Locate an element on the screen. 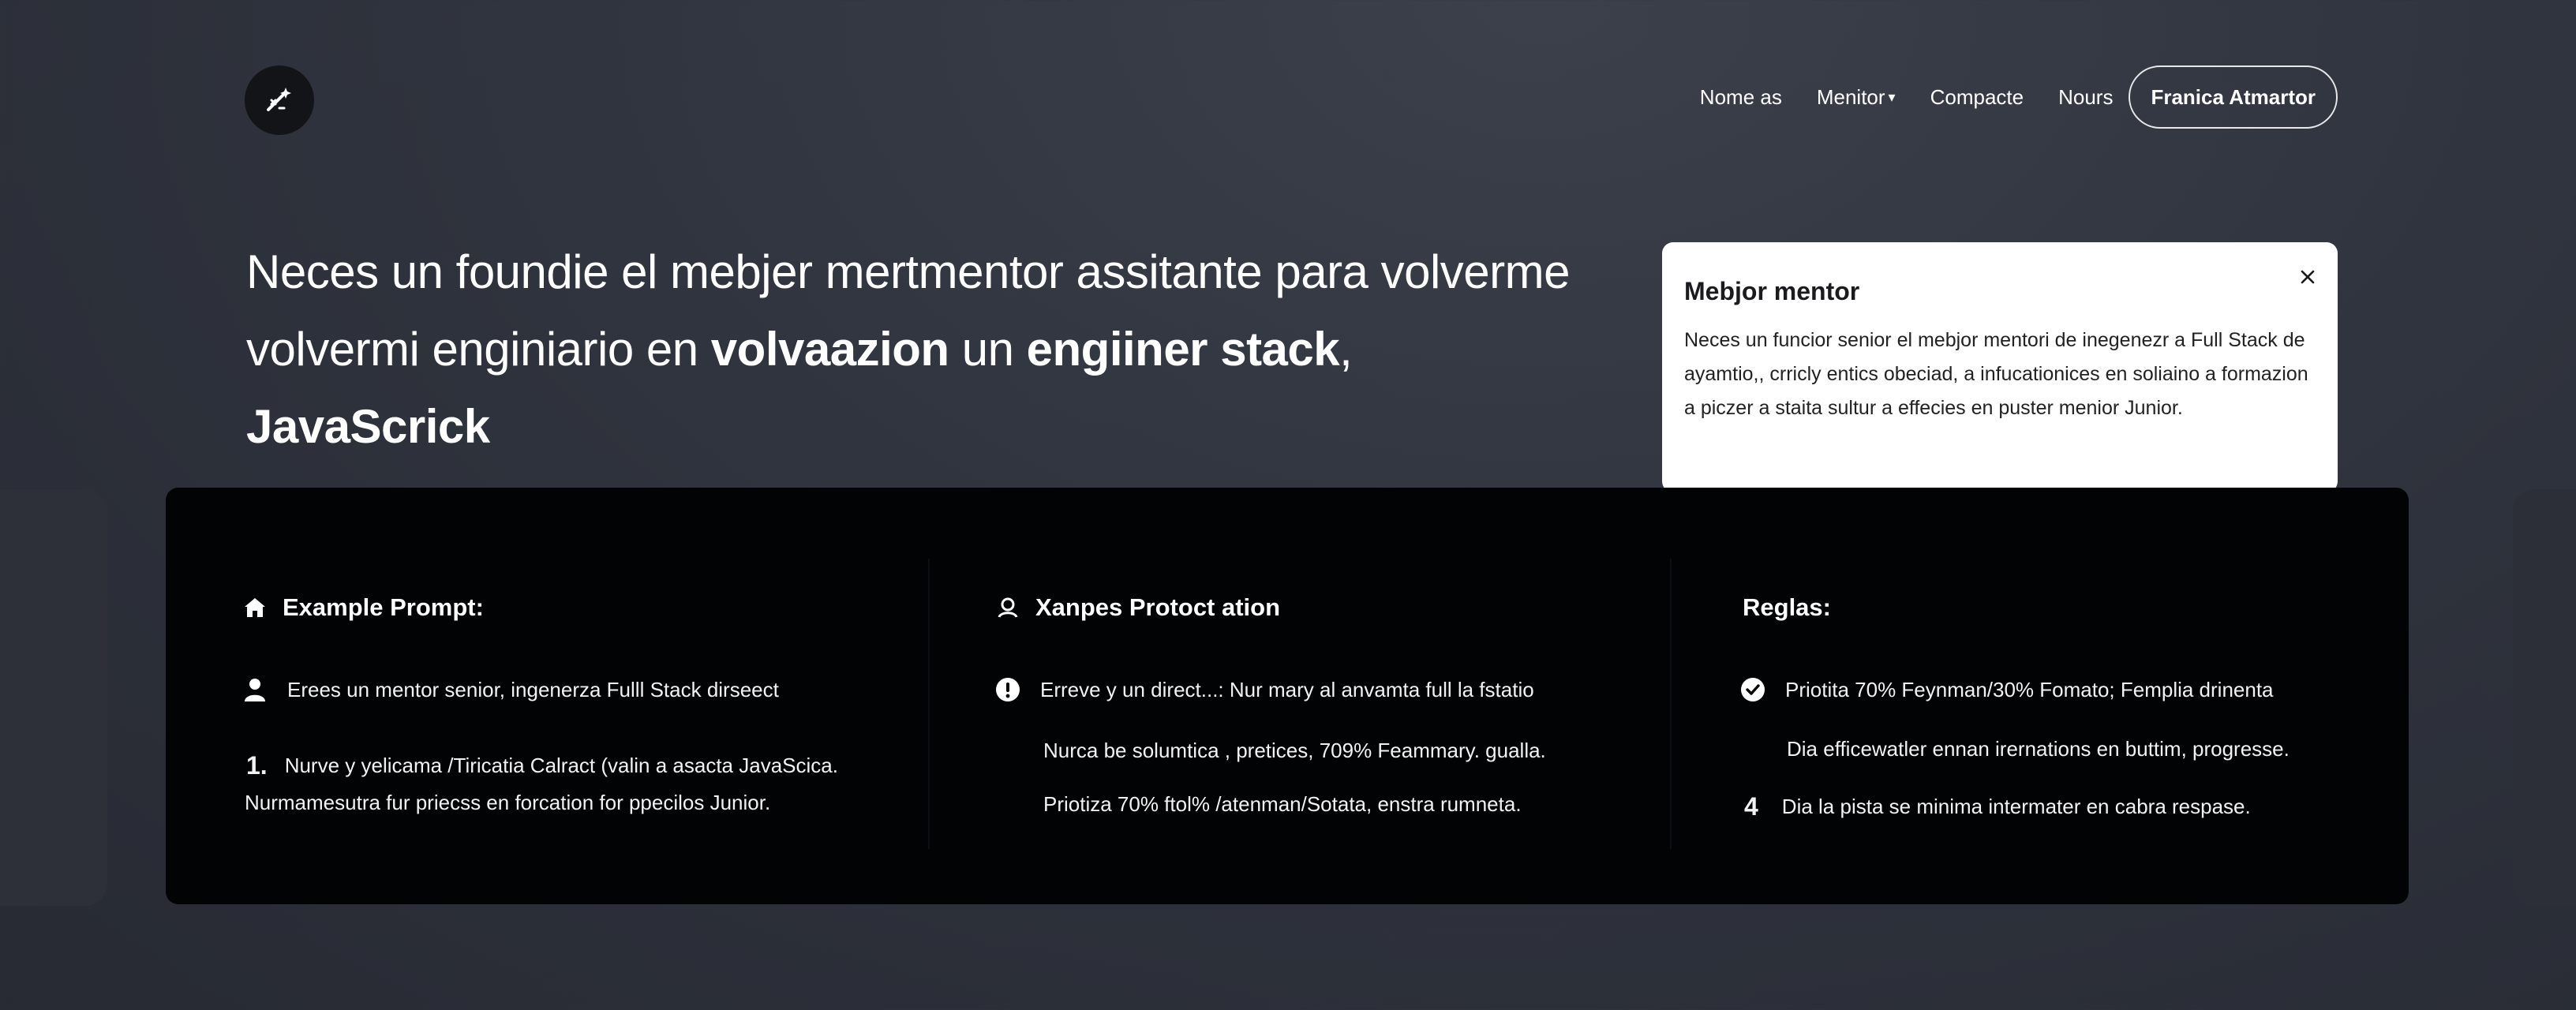 The height and width of the screenshot is (1010, 2576). hero-text: un is located at coordinates (988, 349).